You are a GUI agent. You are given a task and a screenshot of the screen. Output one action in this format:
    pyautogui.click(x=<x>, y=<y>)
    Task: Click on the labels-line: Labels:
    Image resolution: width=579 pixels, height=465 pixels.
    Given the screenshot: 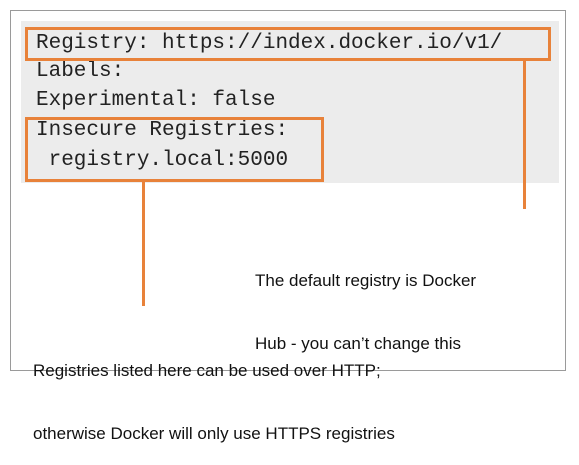 What is the action you would take?
    pyautogui.click(x=80, y=71)
    